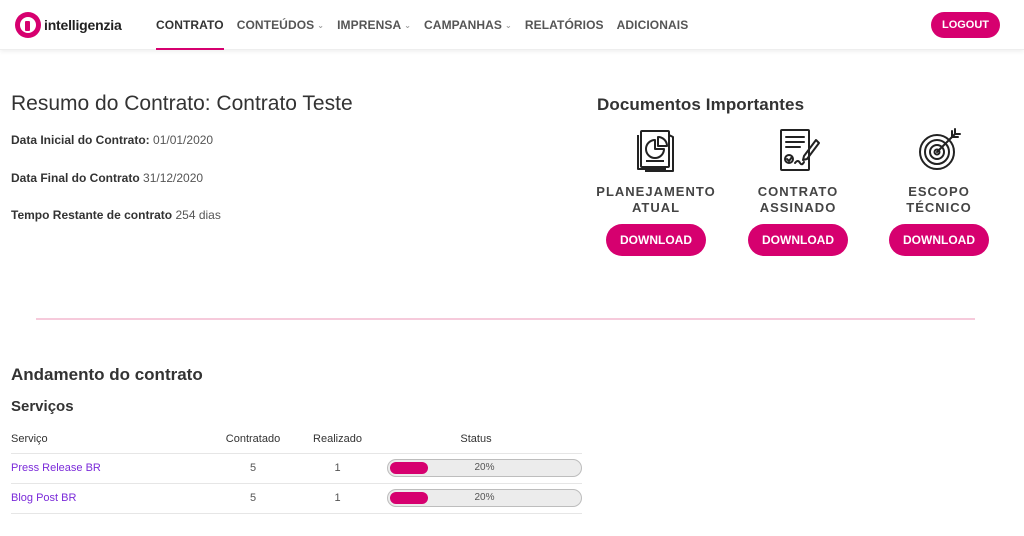  What do you see at coordinates (655, 151) in the screenshot?
I see `chart-report-icon` at bounding box center [655, 151].